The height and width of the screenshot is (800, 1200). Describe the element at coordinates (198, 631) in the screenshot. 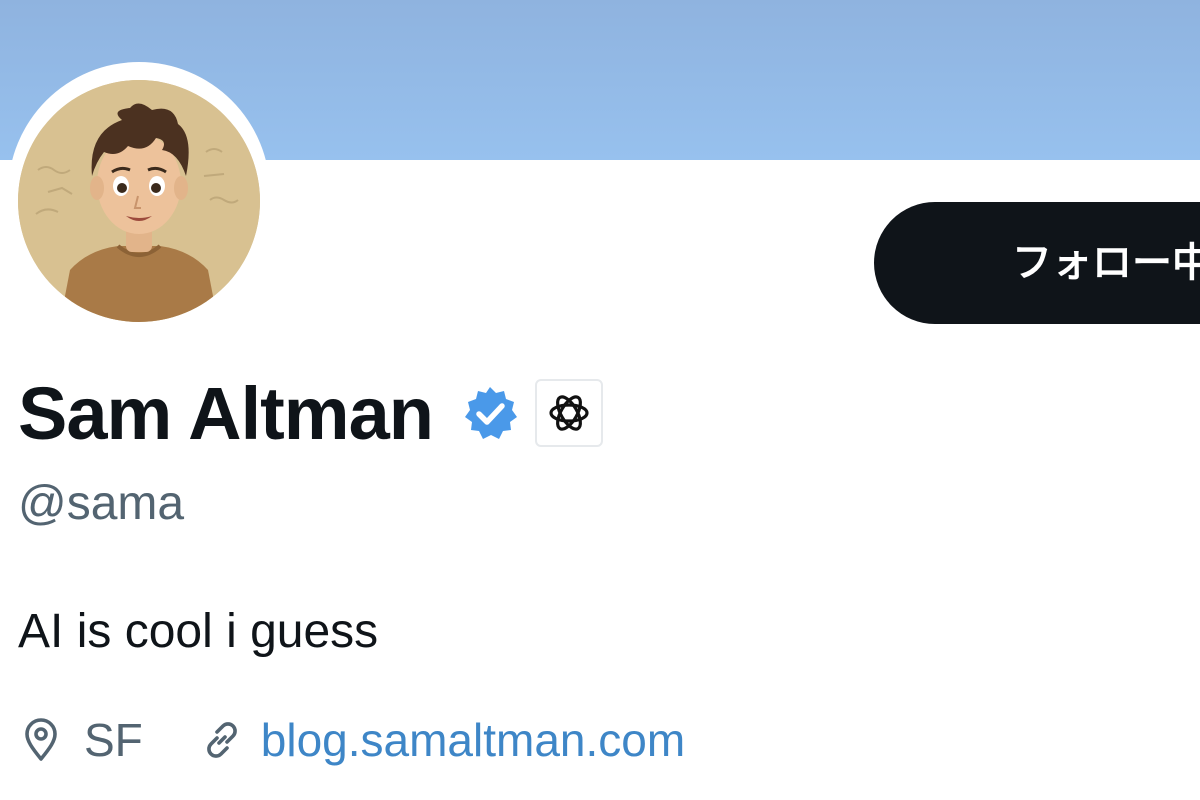

I see `profile-bio: AI is cool i guess` at that location.